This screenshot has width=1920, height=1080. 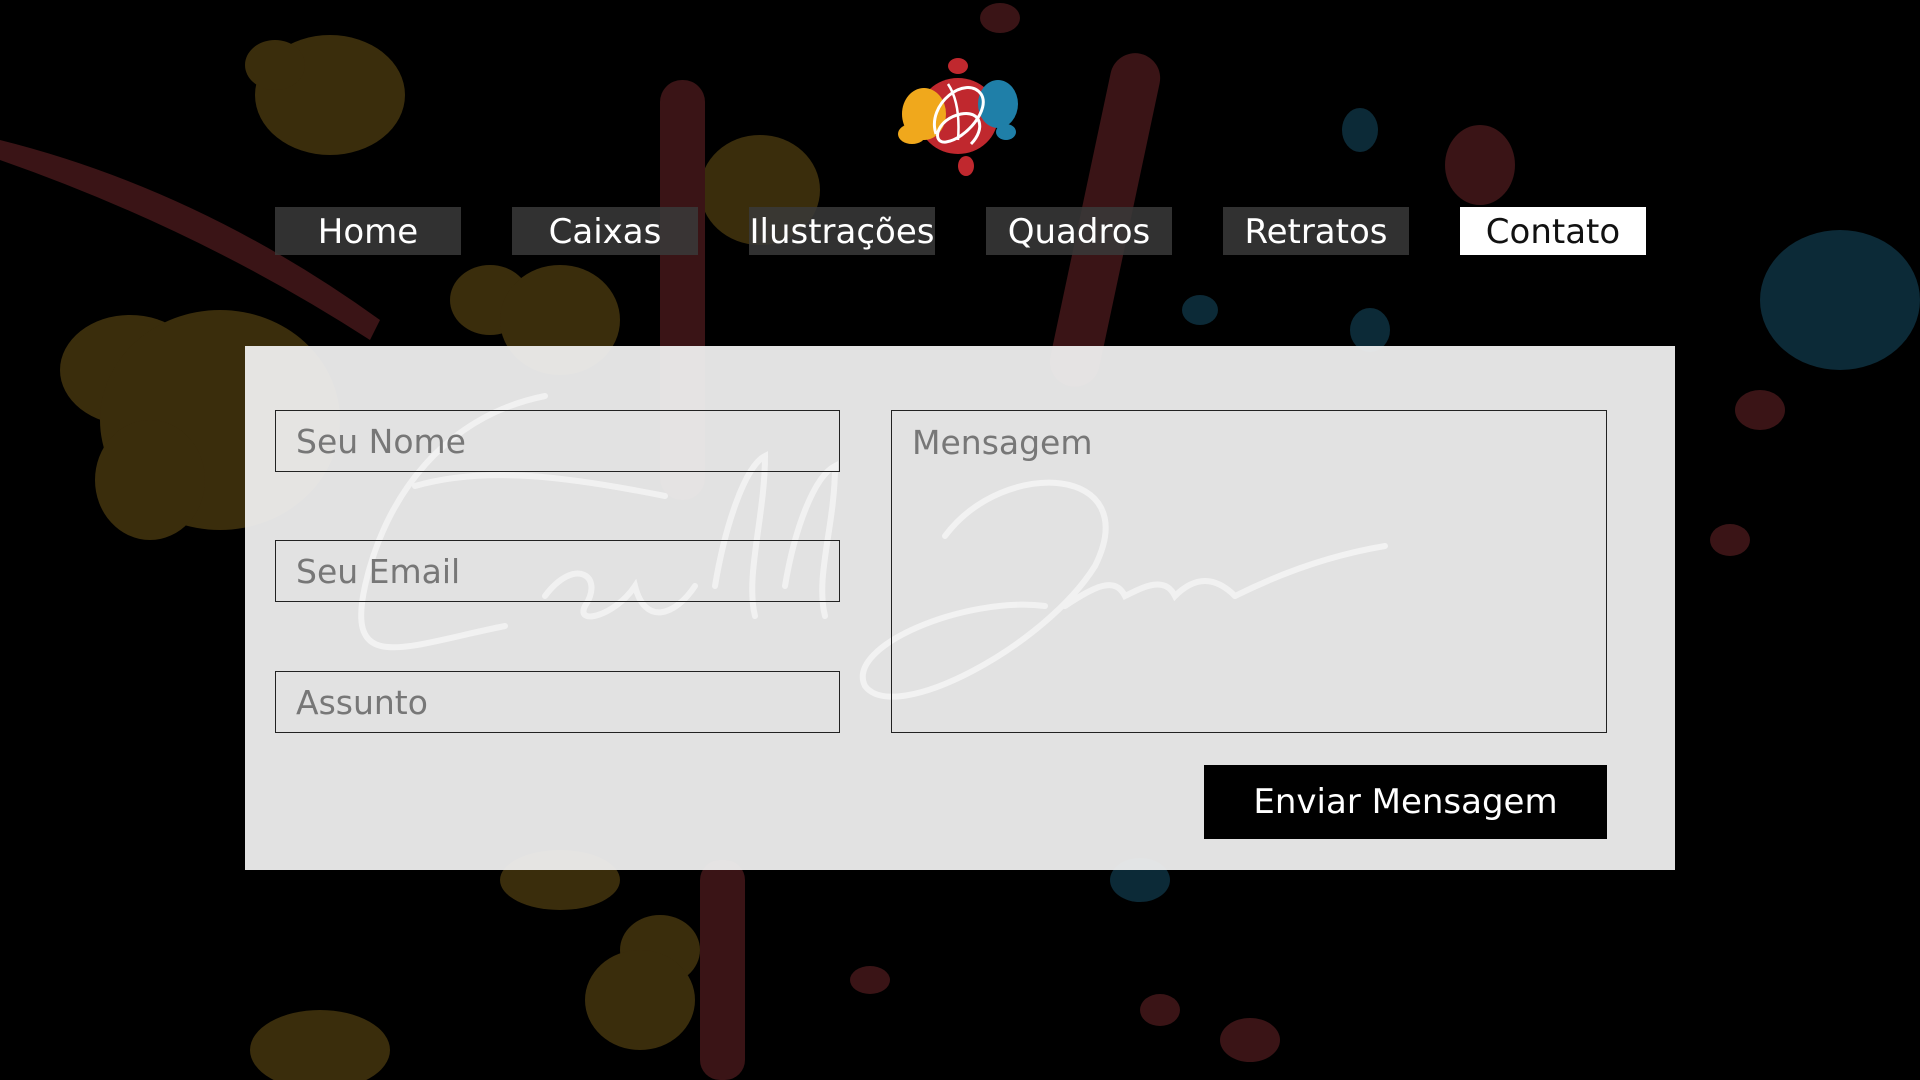 What do you see at coordinates (1316, 231) in the screenshot?
I see `nav-item-retratos: Retratos` at bounding box center [1316, 231].